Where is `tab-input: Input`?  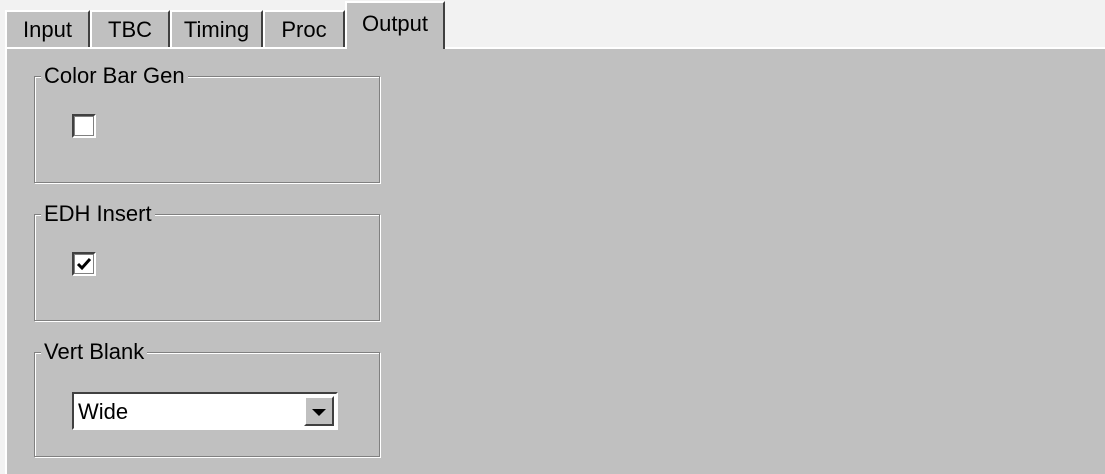
tab-input: Input is located at coordinates (47, 29).